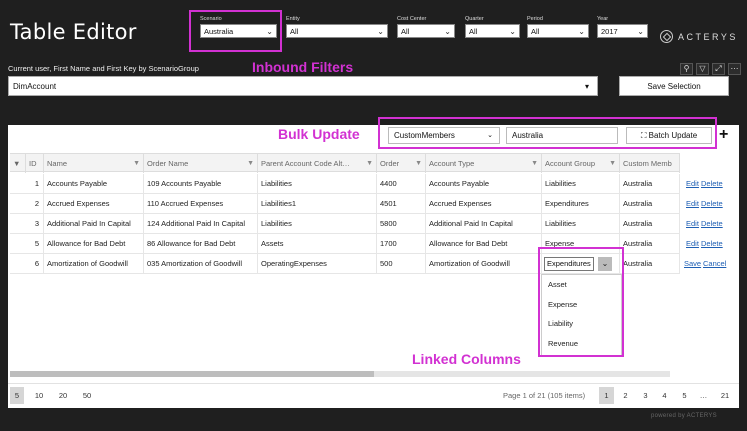  Describe the element at coordinates (562, 135) in the screenshot. I see `bulk-value-input: Australia` at that location.